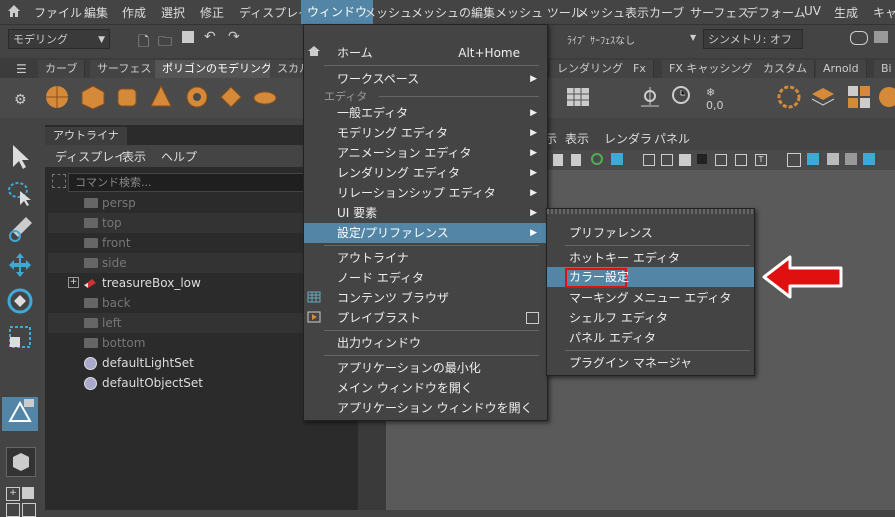  I want to click on poly-torus-icon, so click(197, 97).